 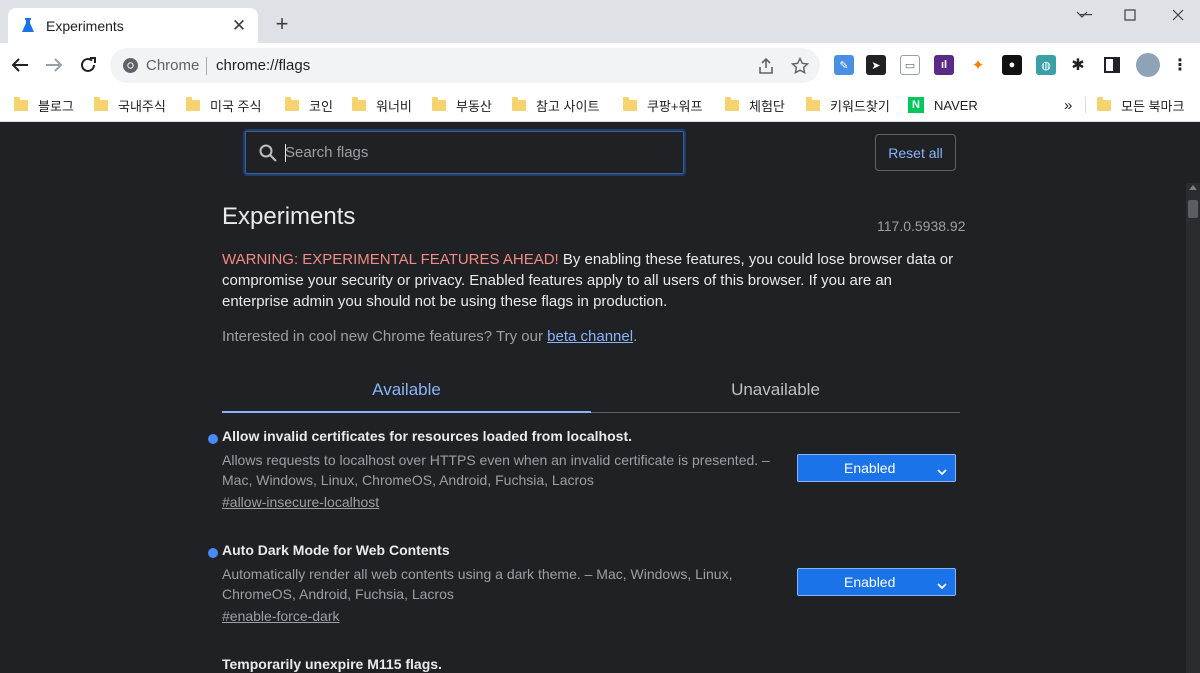 I want to click on side-panel-icon, so click(x=1112, y=65).